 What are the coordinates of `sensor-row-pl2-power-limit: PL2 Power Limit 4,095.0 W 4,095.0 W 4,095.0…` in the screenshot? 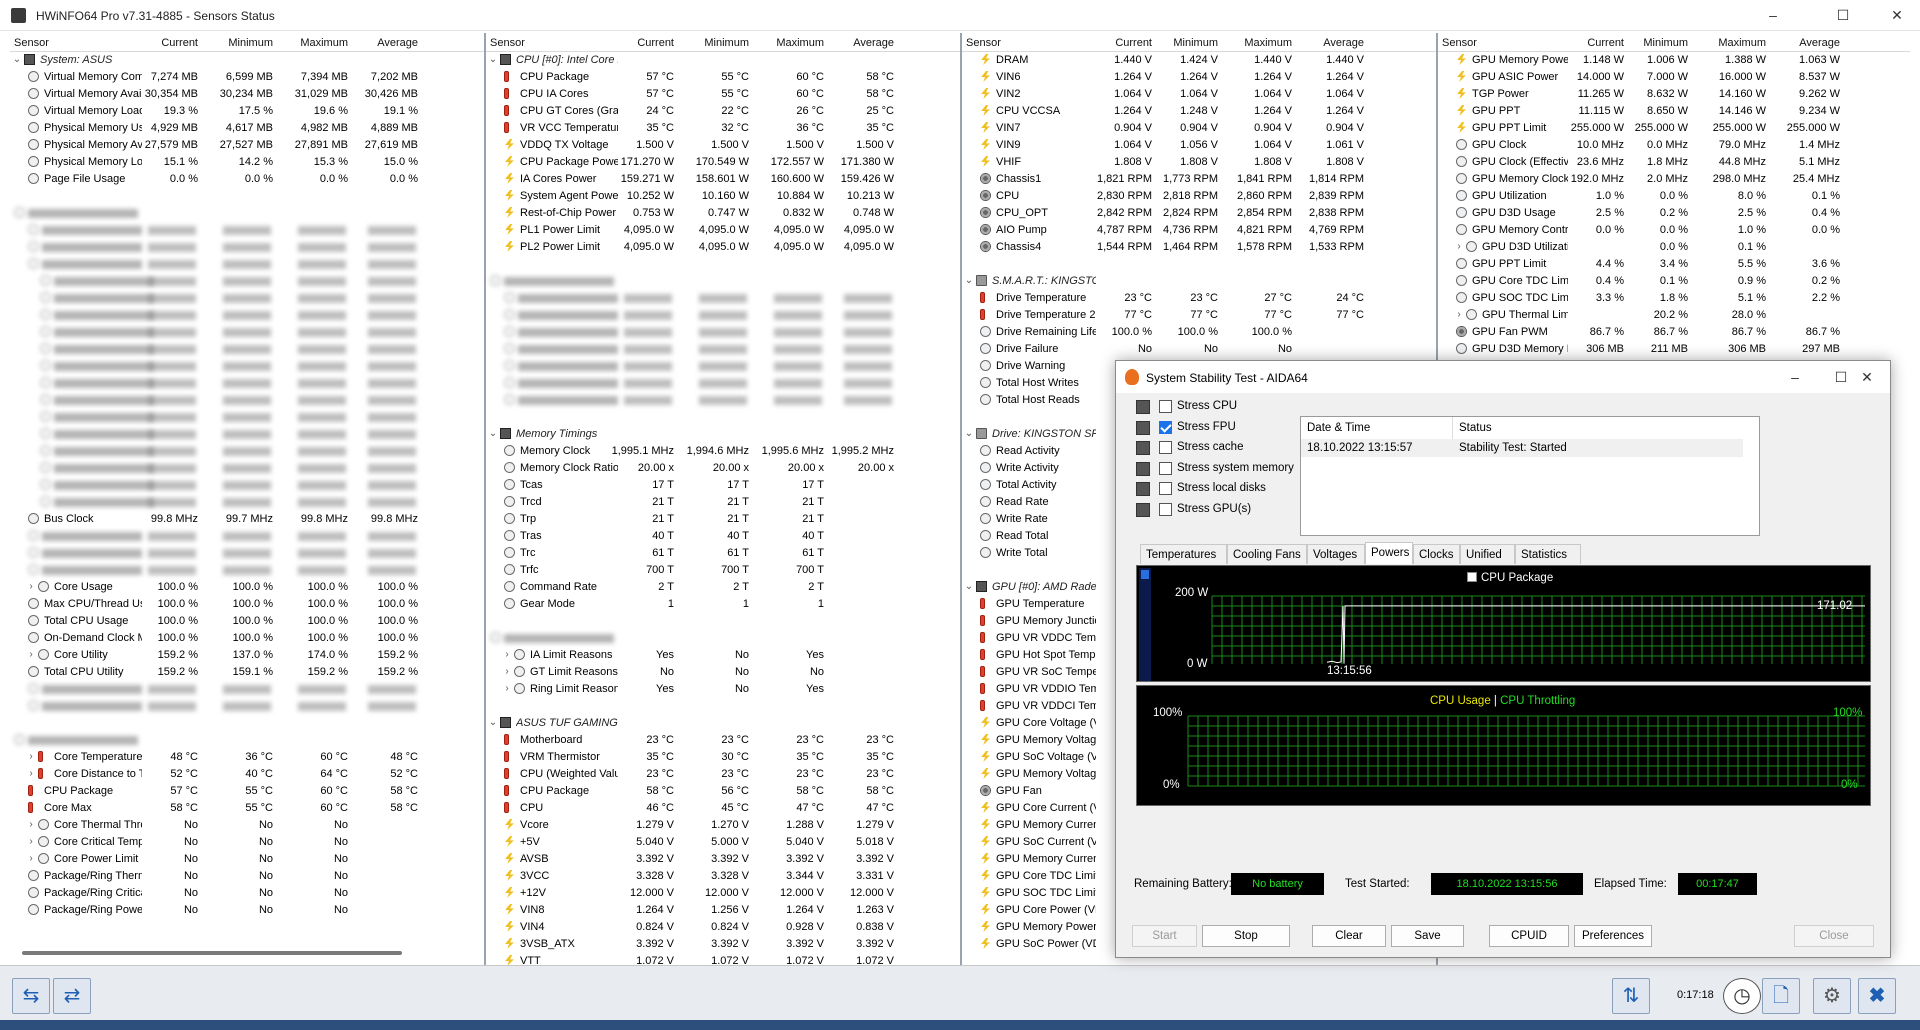 It's located at (723, 247).